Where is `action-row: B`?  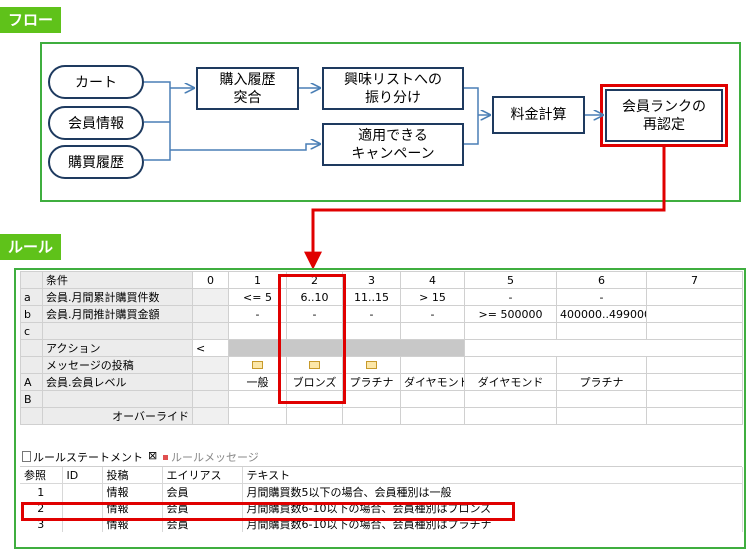 action-row: B is located at coordinates (381, 399).